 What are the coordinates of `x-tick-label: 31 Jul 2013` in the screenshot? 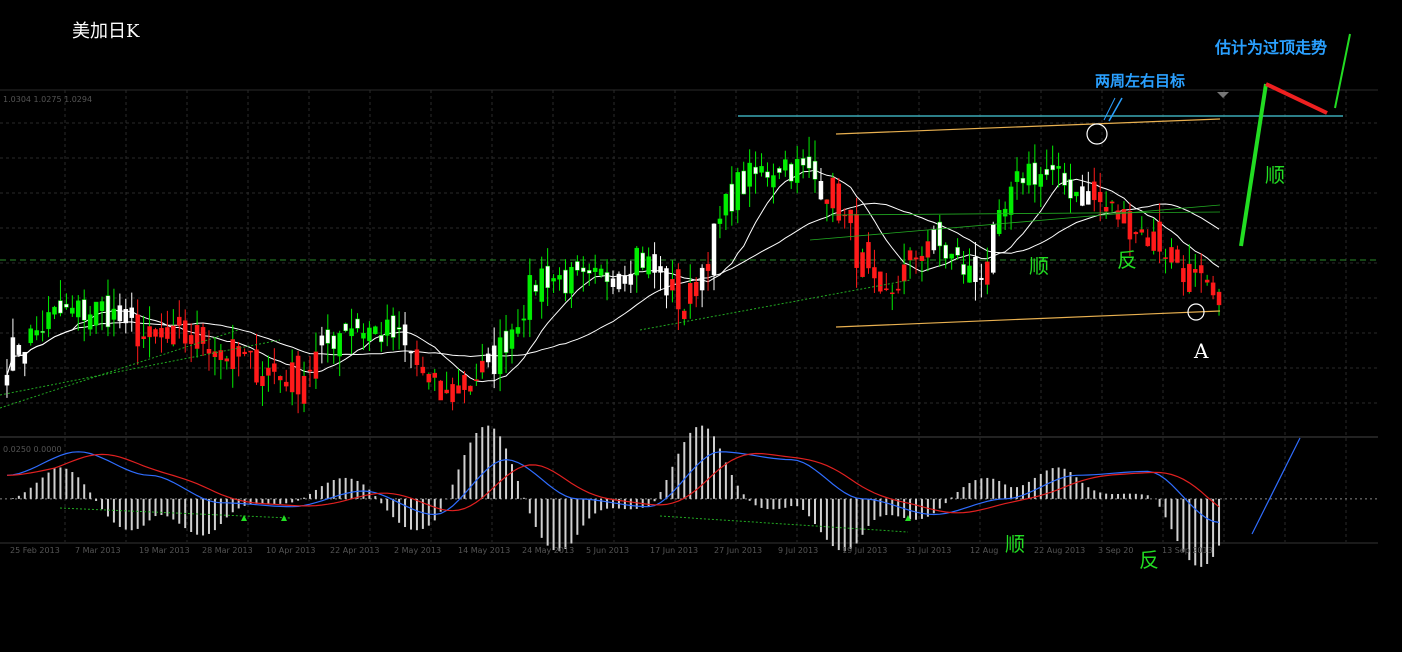 It's located at (928, 550).